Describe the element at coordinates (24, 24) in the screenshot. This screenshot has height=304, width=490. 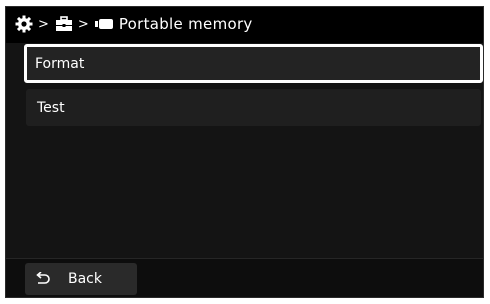
I see `gear-icon` at that location.